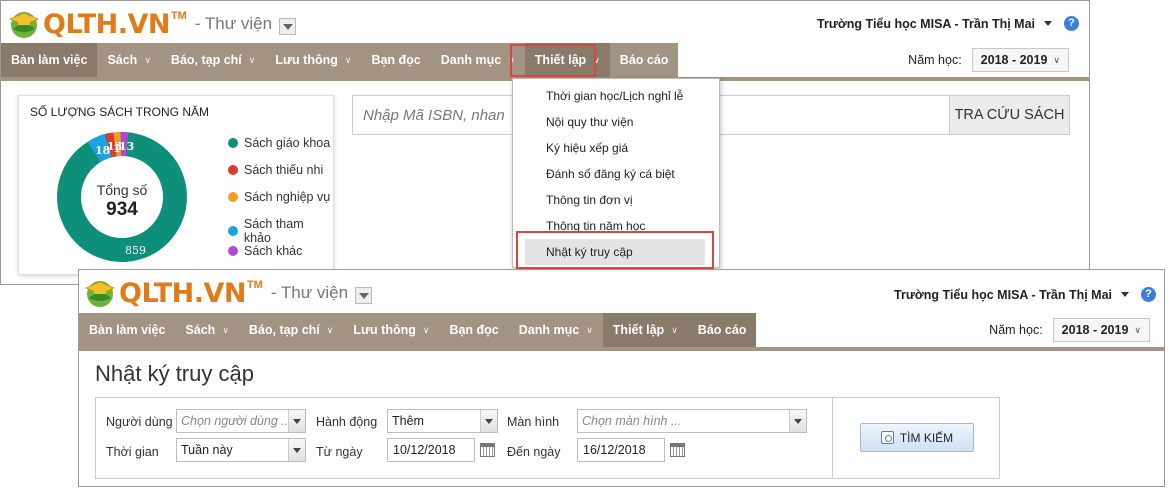 Image resolution: width=1170 pixels, height=489 pixels. Describe the element at coordinates (926, 437) in the screenshot. I see `search-button-label: TÌM KIẾM` at that location.